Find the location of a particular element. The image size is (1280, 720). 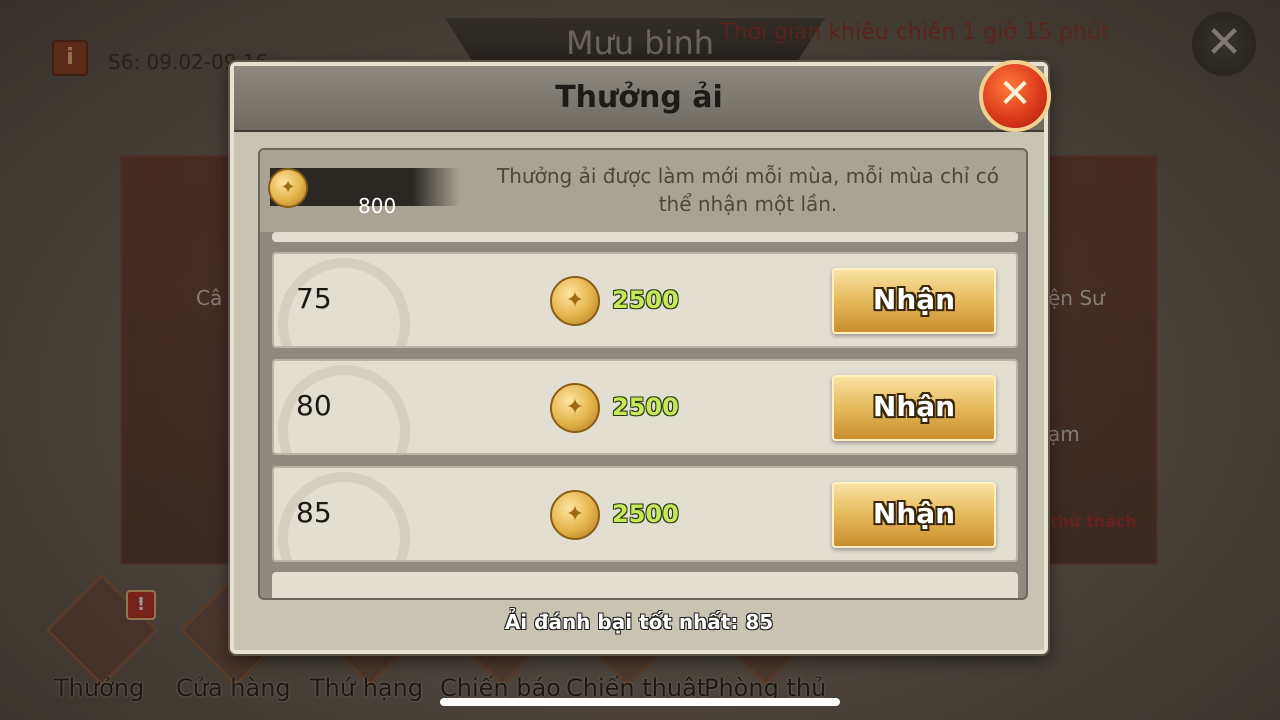

dialog-header: Thưởng ải is located at coordinates (639, 99).